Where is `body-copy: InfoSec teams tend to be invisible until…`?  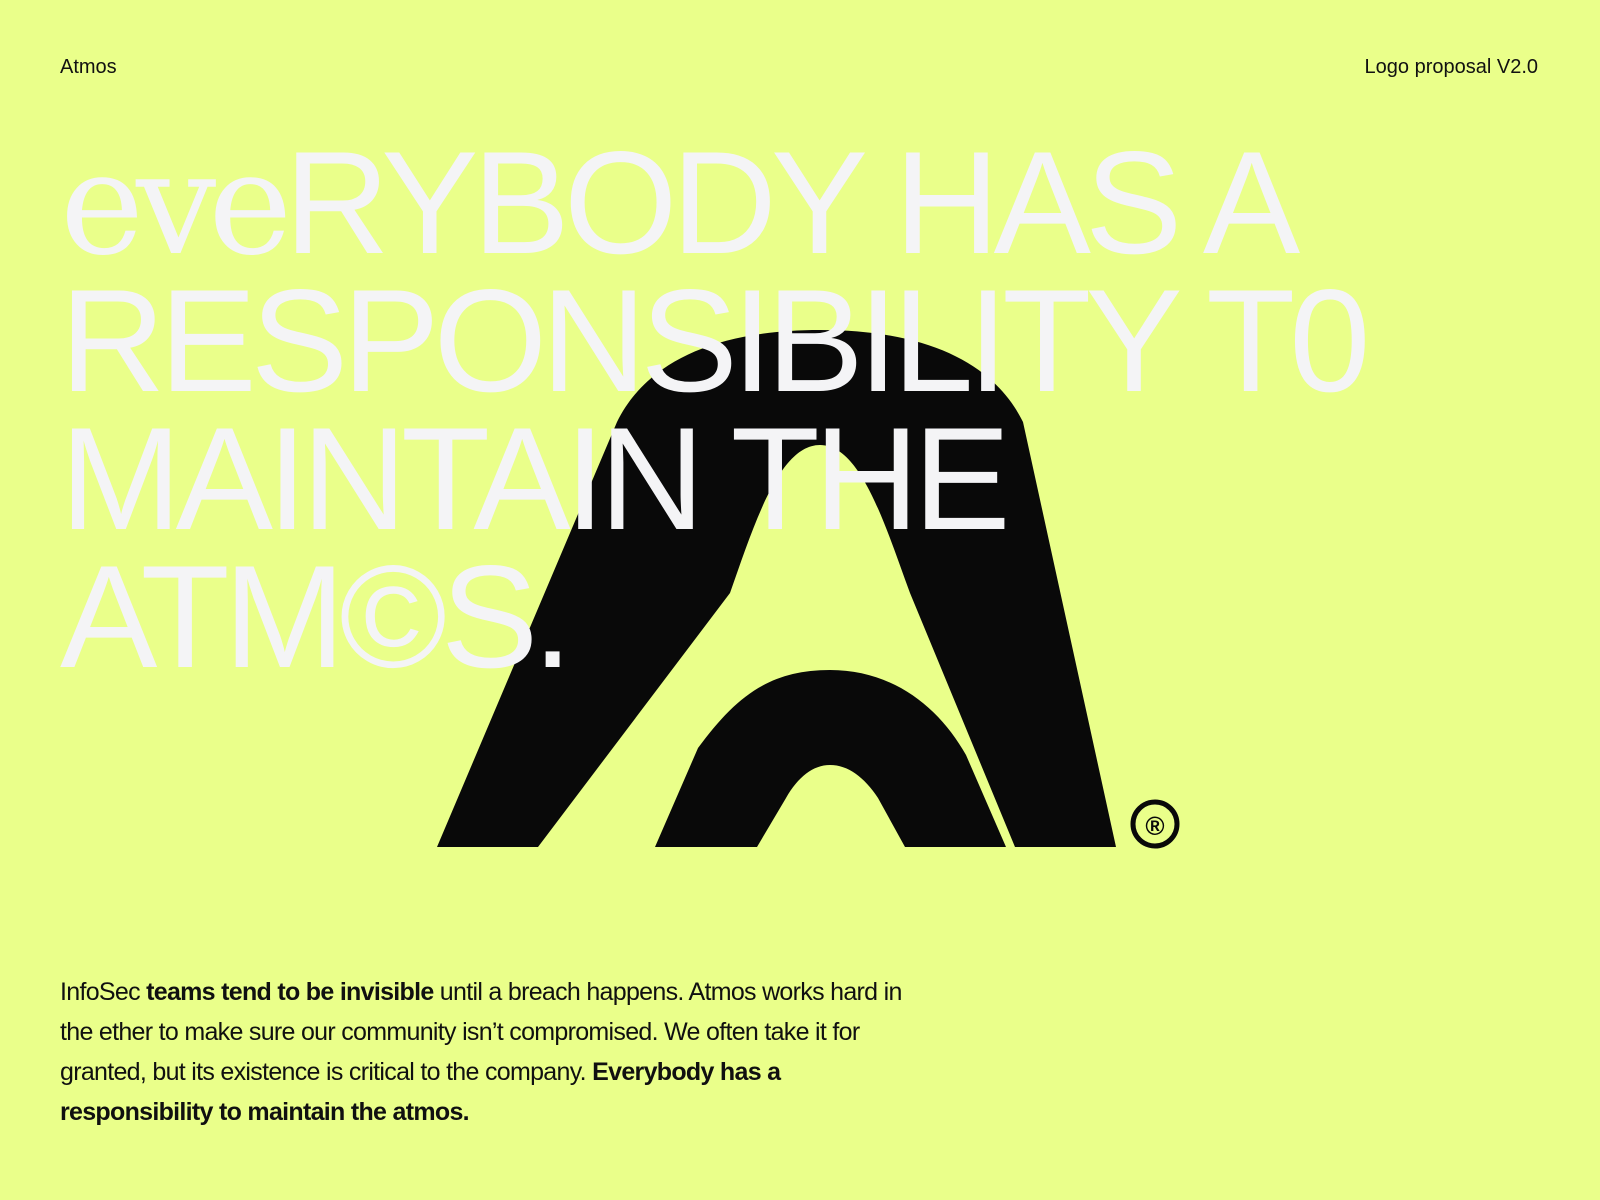 body-copy: InfoSec teams tend to be invisible until… is located at coordinates (495, 1052).